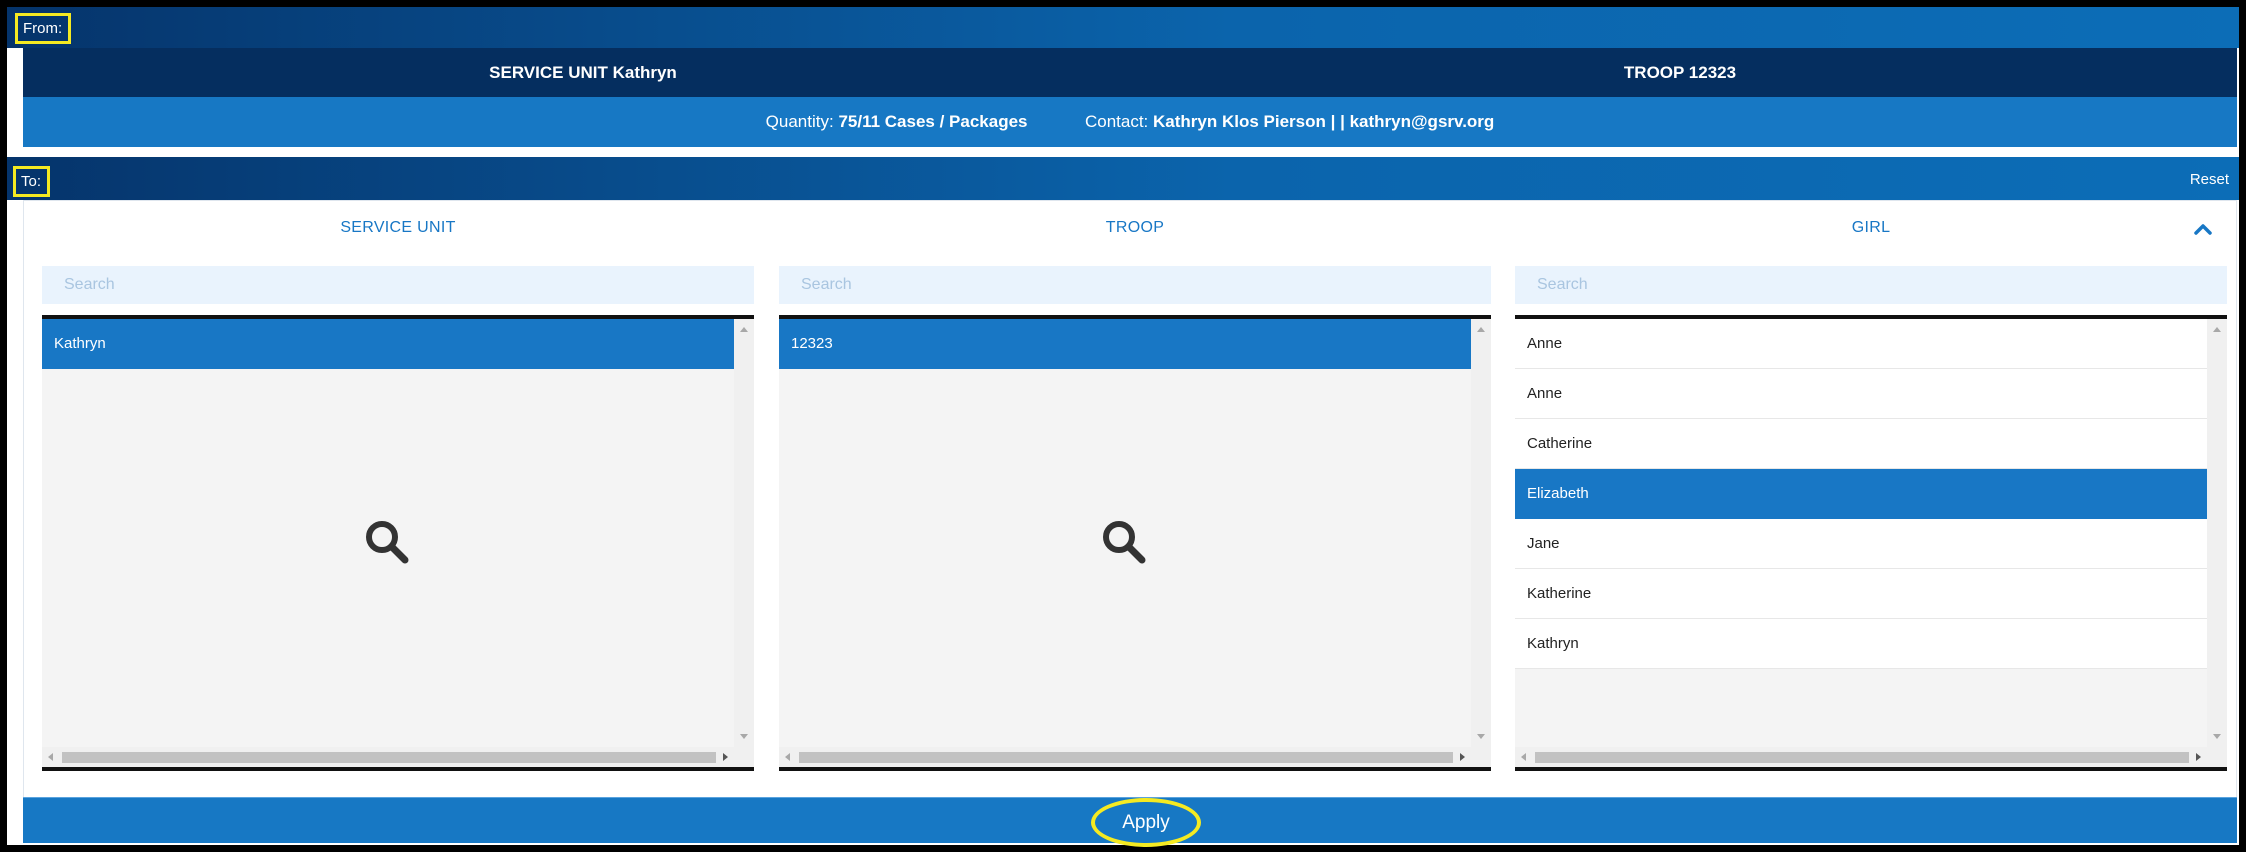 The image size is (2246, 852). Describe the element at coordinates (2209, 179) in the screenshot. I see `reset-link: Reset` at that location.